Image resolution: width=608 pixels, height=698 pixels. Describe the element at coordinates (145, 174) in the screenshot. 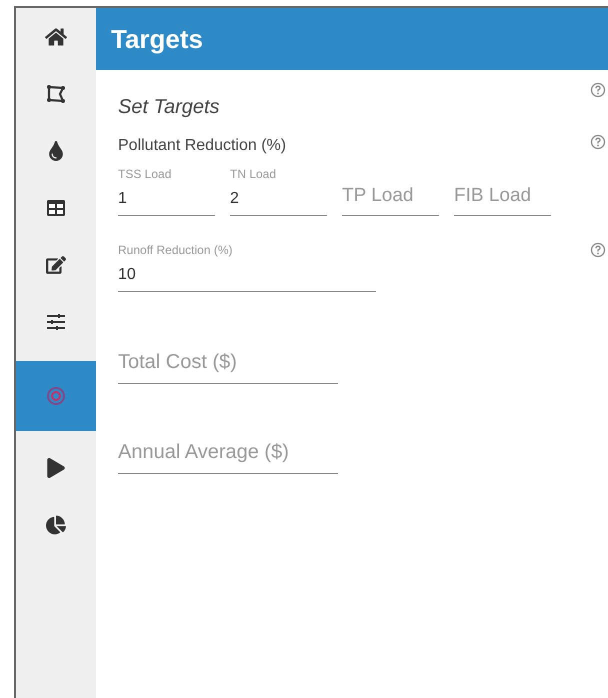

I see `field-label: TSS Load` at that location.